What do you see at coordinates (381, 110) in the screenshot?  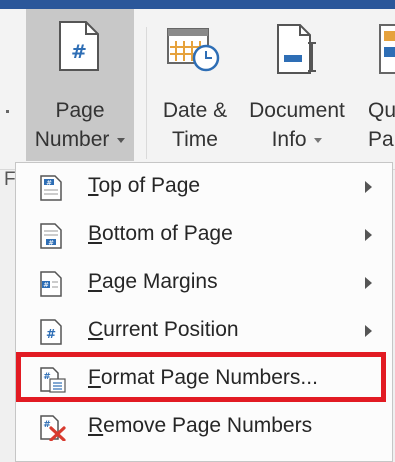 I see `quick-parts-label-line1: Qu` at bounding box center [381, 110].